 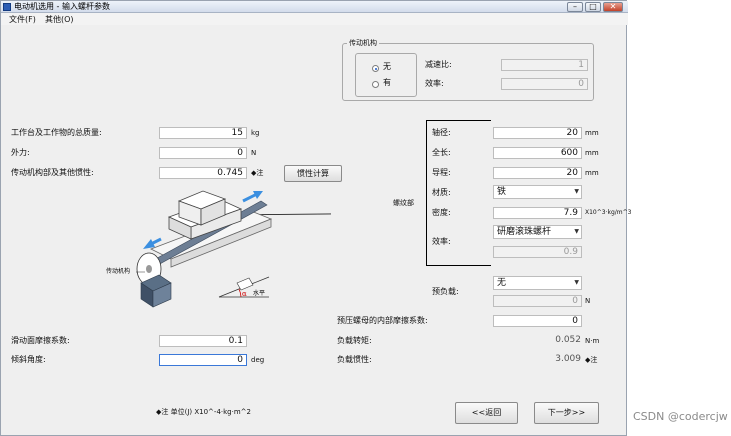 What do you see at coordinates (59, 19) in the screenshot?
I see `menu-other: 其他(O)` at bounding box center [59, 19].